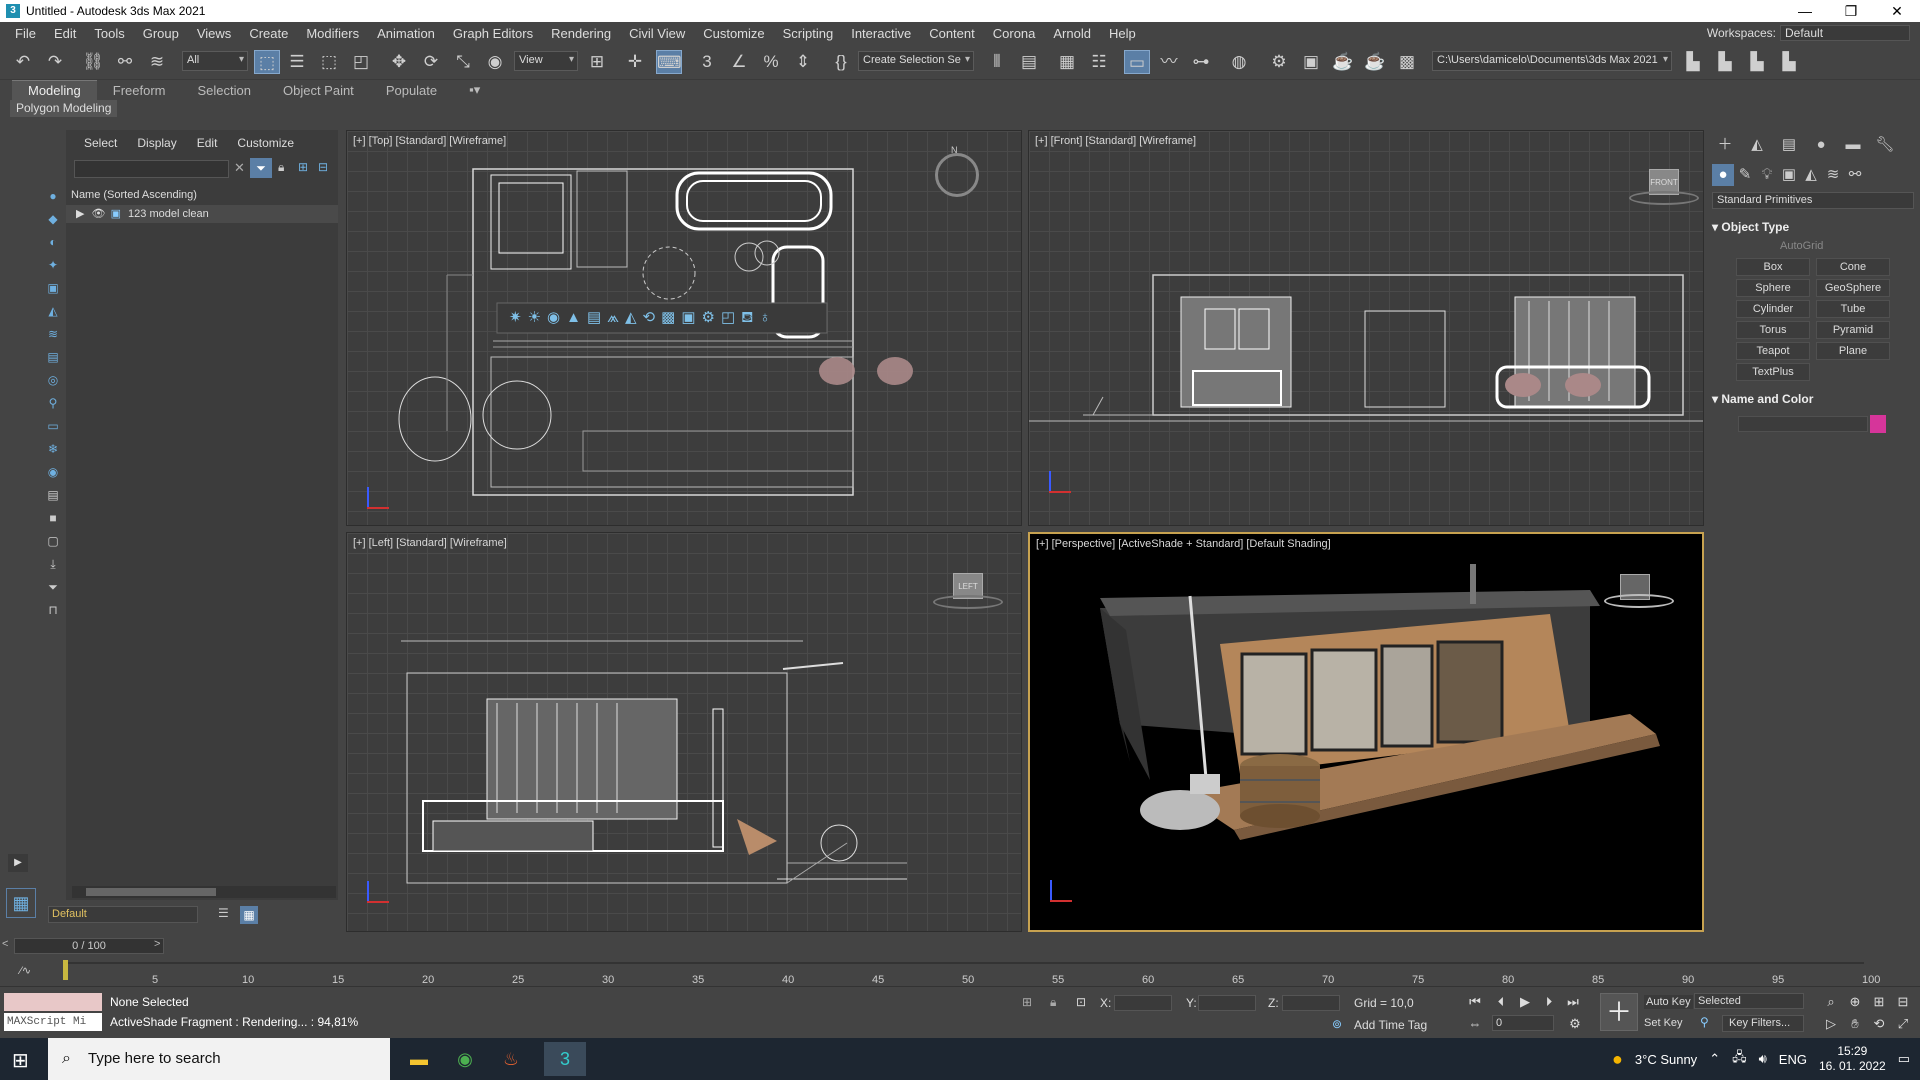 The width and height of the screenshot is (1920, 1080). Describe the element at coordinates (594, 318) in the screenshot. I see `material-library-icon: ▤` at that location.